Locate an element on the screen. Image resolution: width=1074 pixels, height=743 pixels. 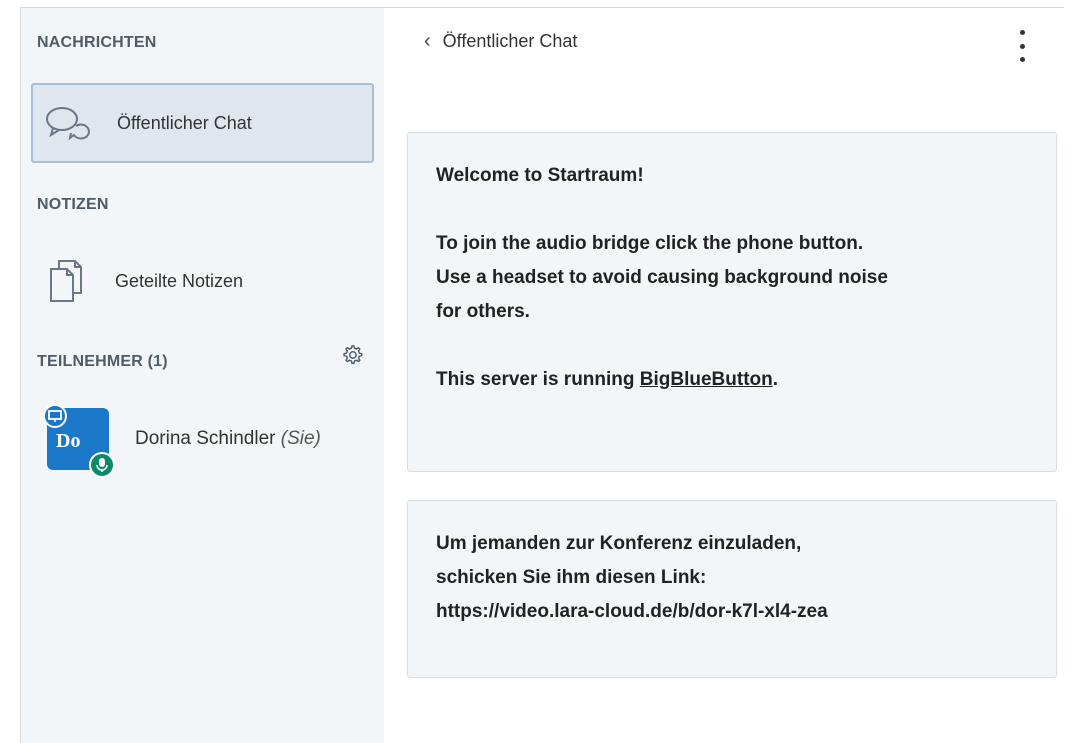
room-name: Startraum is located at coordinates (592, 175).